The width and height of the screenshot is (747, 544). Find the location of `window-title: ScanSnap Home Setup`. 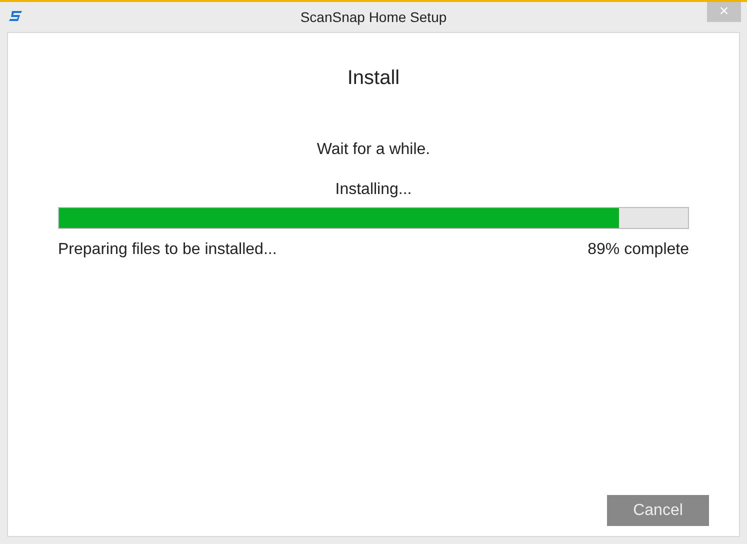

window-title: ScanSnap Home Setup is located at coordinates (373, 17).